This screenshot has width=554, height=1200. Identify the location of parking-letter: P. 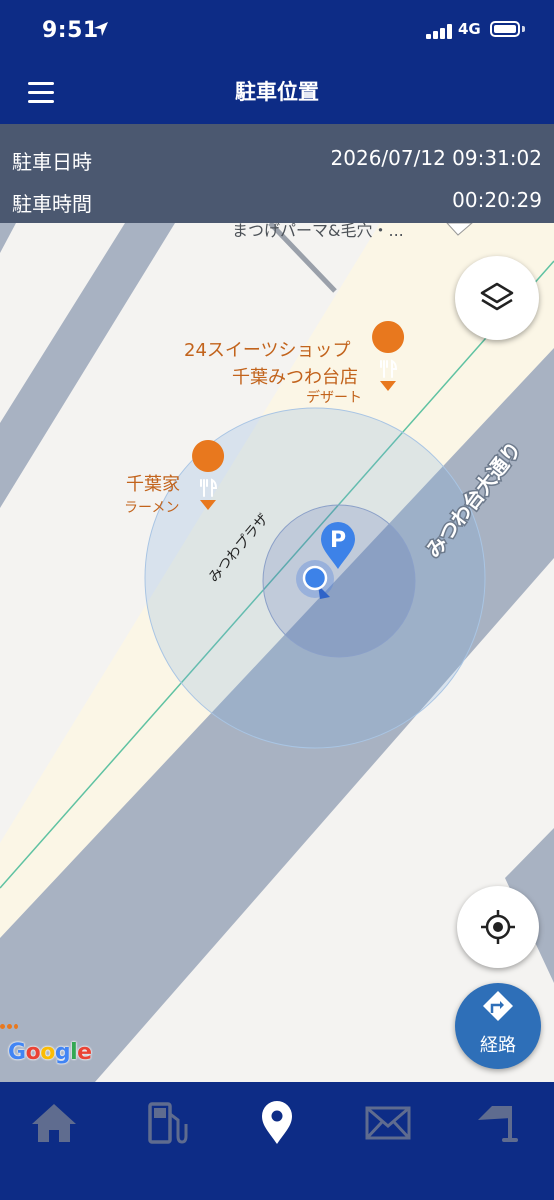
(338, 540).